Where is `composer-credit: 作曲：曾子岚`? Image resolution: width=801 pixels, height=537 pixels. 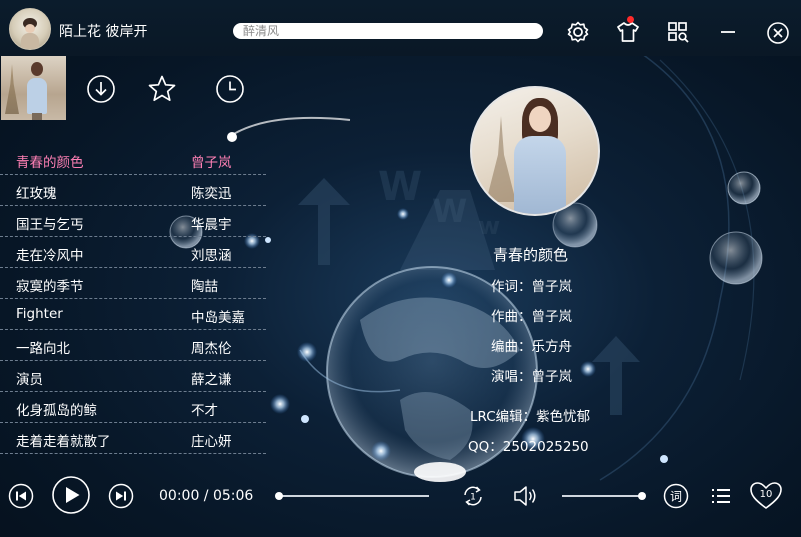 composer-credit: 作曲：曾子岚 is located at coordinates (531, 317).